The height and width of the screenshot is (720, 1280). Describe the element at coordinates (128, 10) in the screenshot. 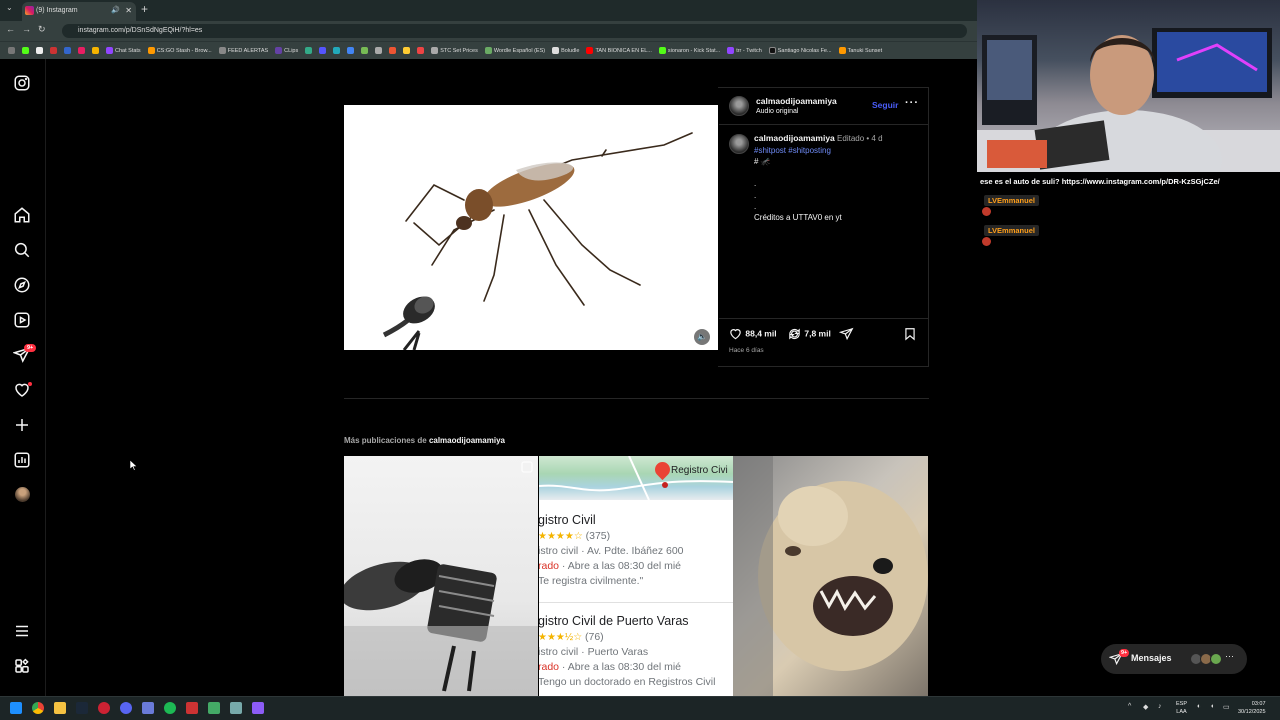

I see `close-tab-icon: ✕` at that location.